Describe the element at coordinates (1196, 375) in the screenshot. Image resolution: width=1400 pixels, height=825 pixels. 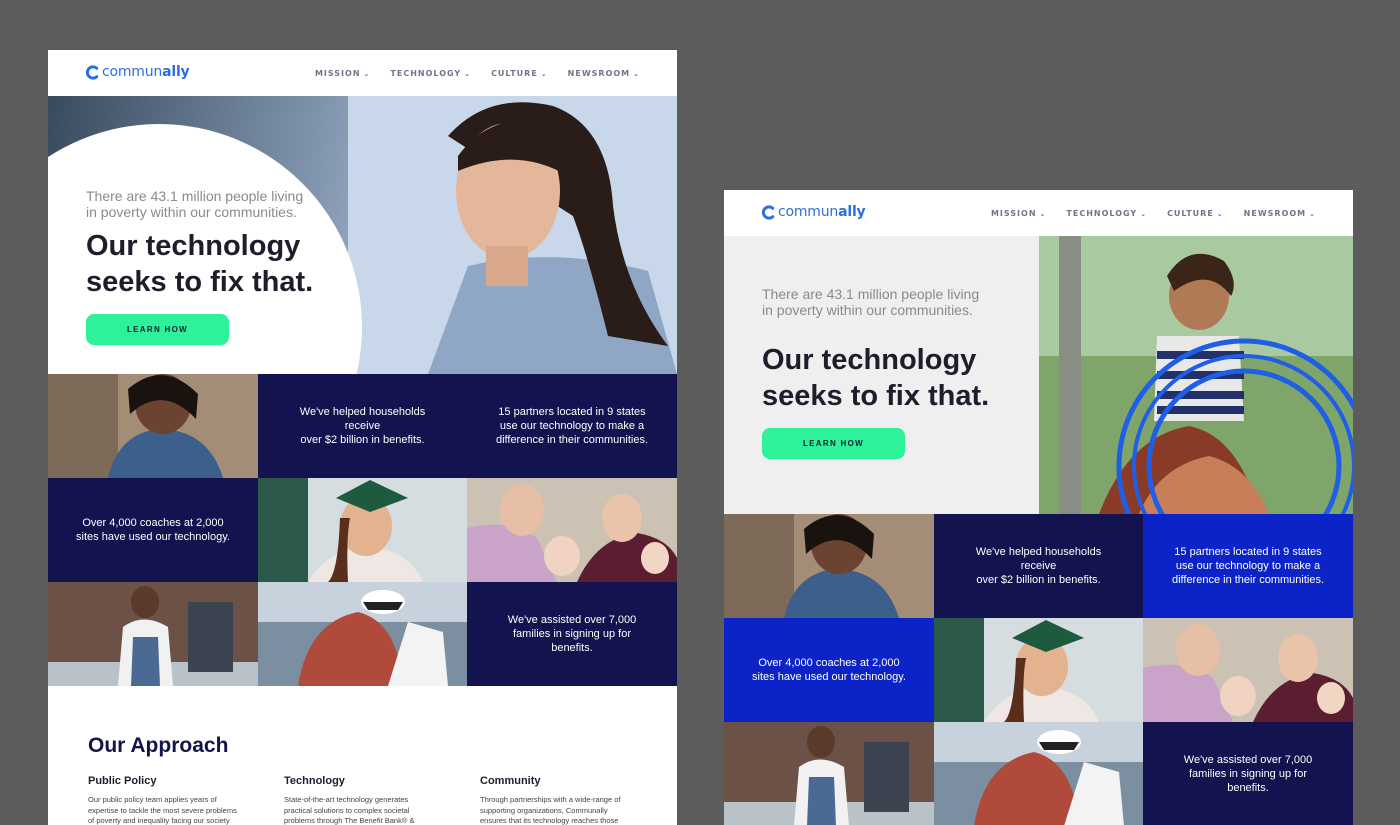
I see `hero-photo-child` at that location.